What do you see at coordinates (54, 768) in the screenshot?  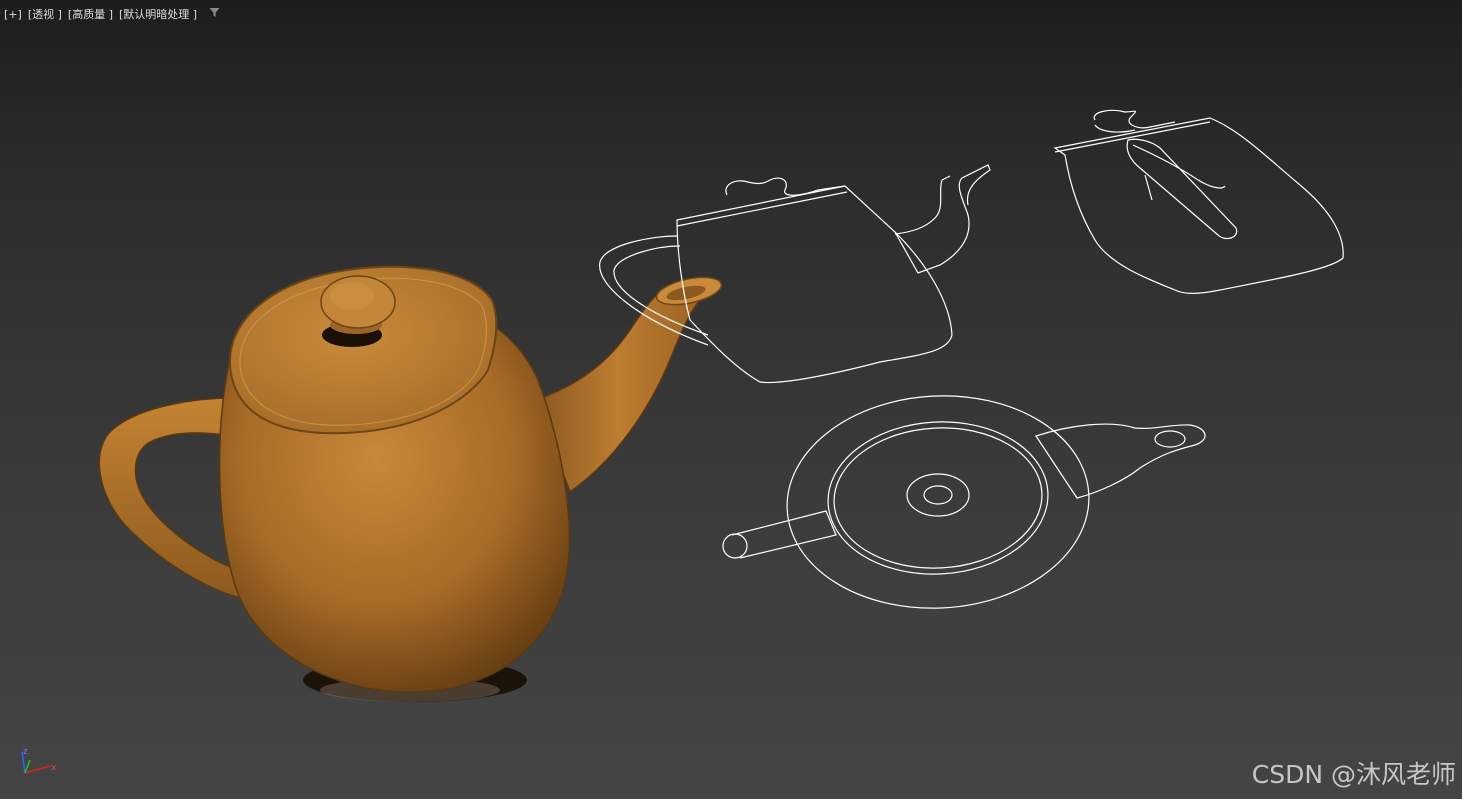 I see `axis-x-label: x` at bounding box center [54, 768].